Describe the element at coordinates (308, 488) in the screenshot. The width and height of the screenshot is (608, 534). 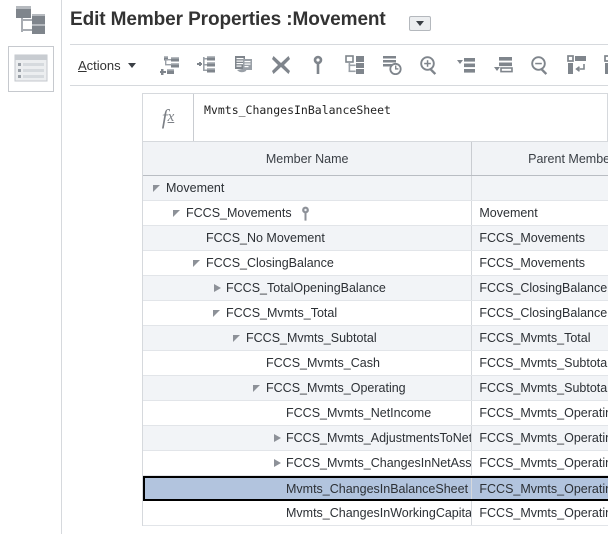
I see `cell-member-name: Mvmts_ChangesInBalanceSheet` at that location.